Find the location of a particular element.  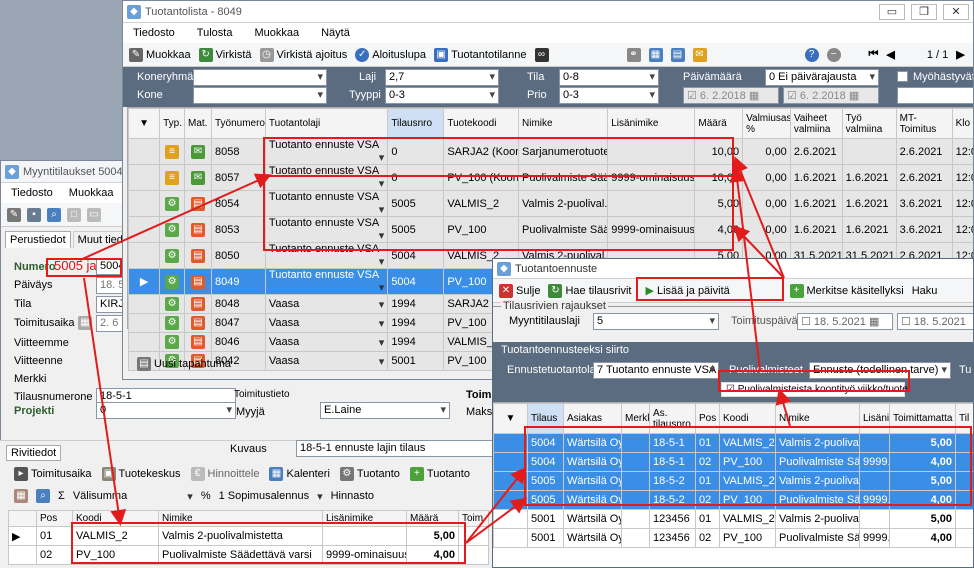

projekti-select: 0 is located at coordinates (166, 410).